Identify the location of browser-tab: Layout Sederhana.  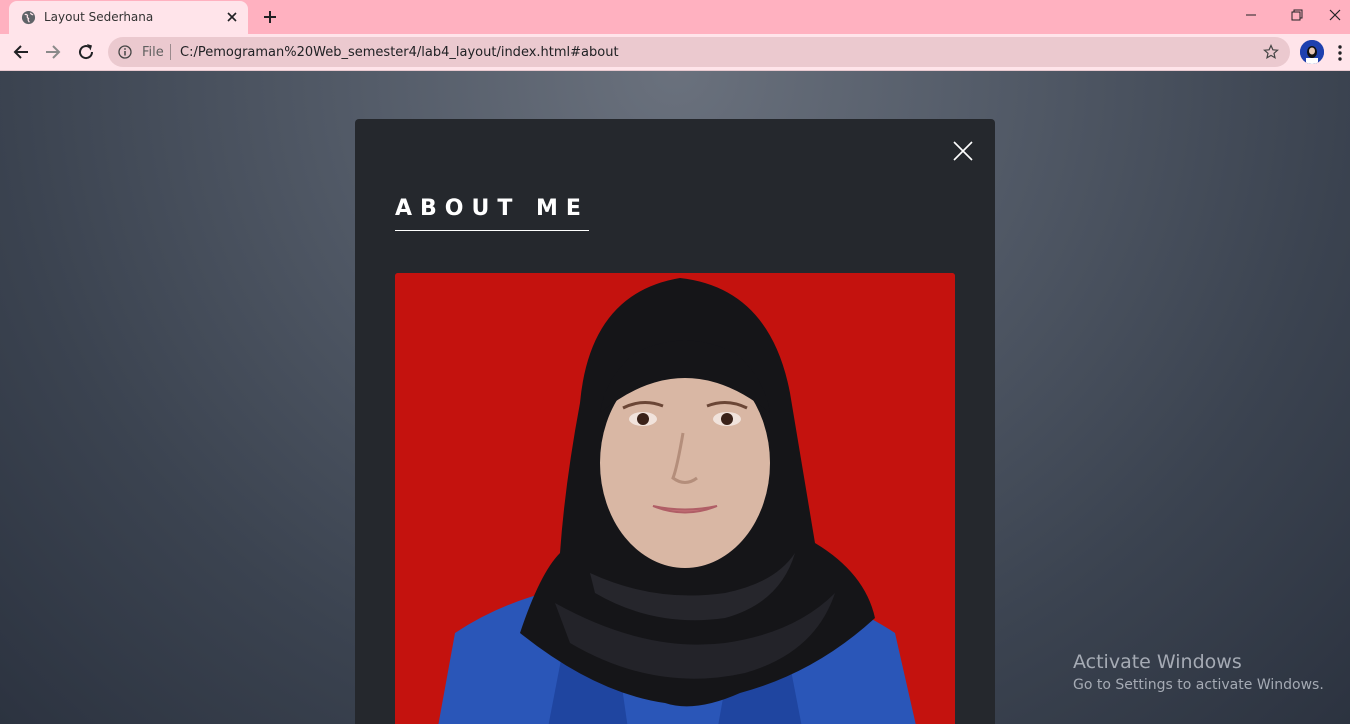
(128, 17).